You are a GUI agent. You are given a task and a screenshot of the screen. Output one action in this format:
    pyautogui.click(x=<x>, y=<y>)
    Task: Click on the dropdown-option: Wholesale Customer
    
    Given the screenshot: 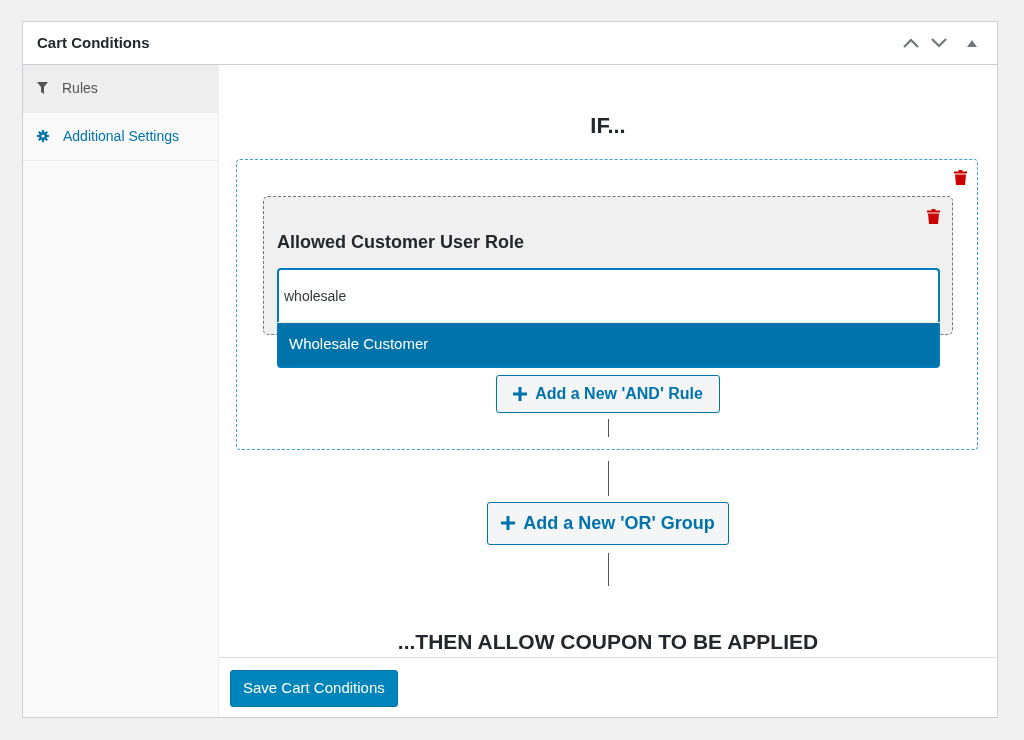 What is the action you would take?
    pyautogui.click(x=608, y=344)
    